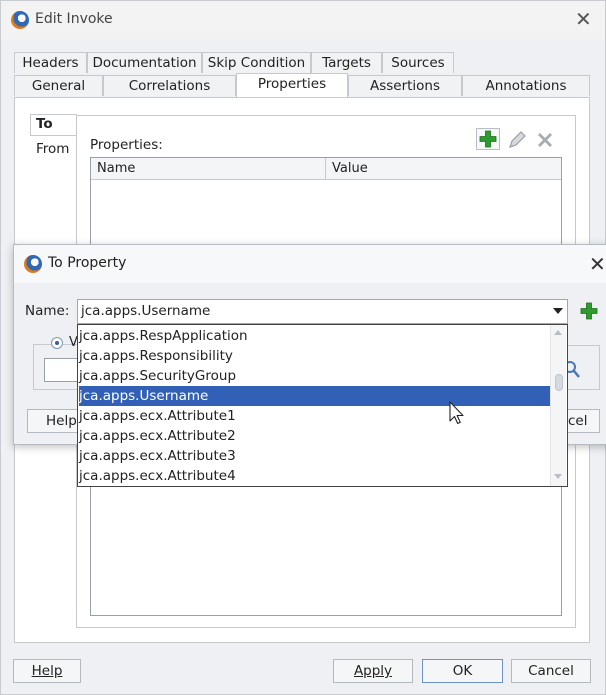 The image size is (606, 695). I want to click on scrollbar-thumb, so click(559, 382).